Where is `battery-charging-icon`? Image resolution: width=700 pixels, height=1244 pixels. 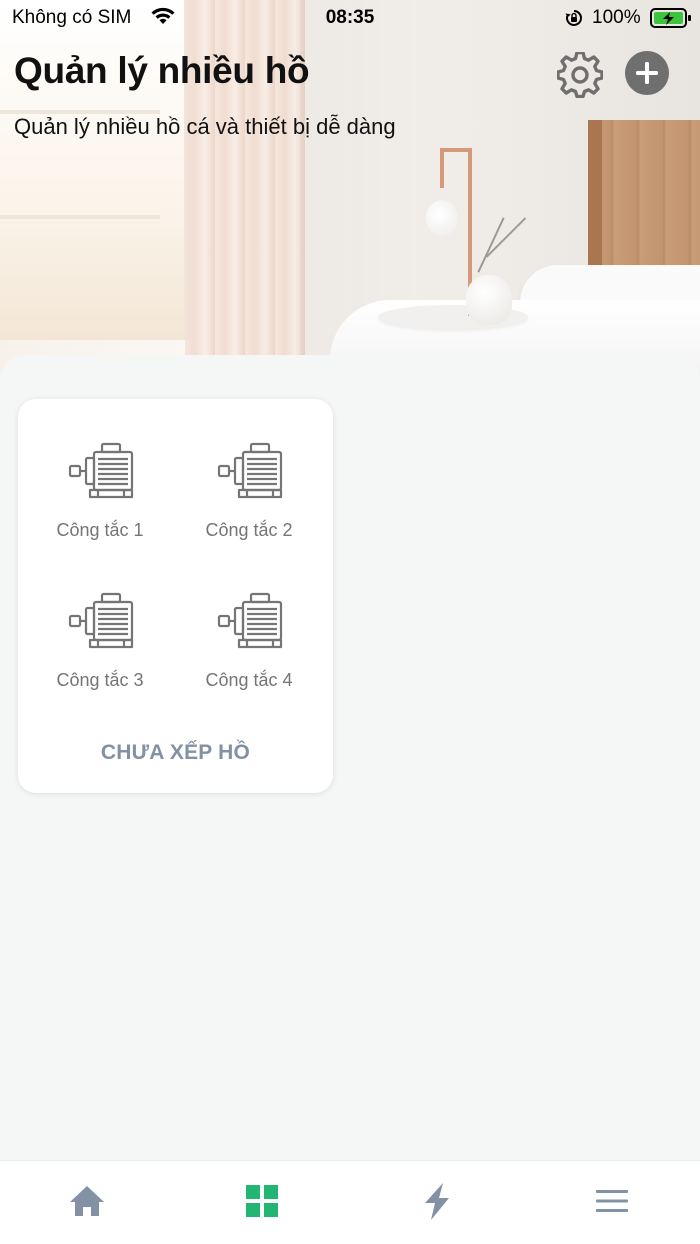 battery-charging-icon is located at coordinates (670, 18).